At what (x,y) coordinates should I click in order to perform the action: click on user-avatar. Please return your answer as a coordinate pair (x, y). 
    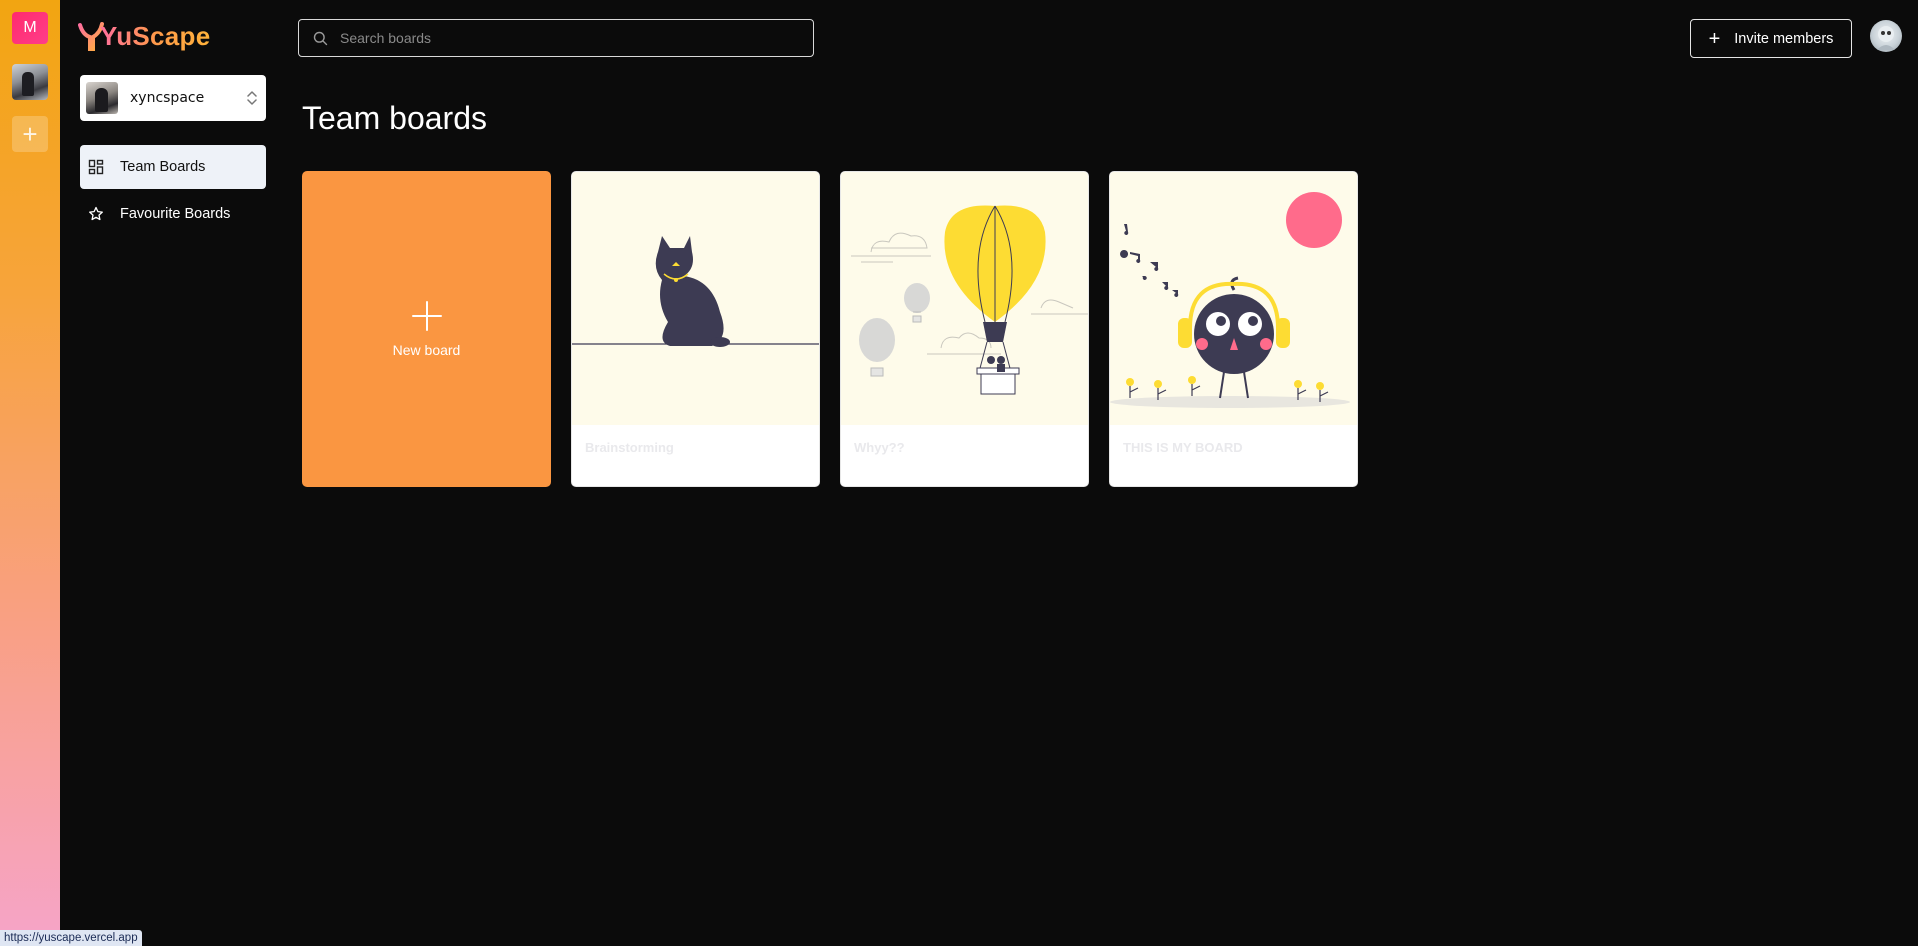
    Looking at the image, I should click on (1886, 36).